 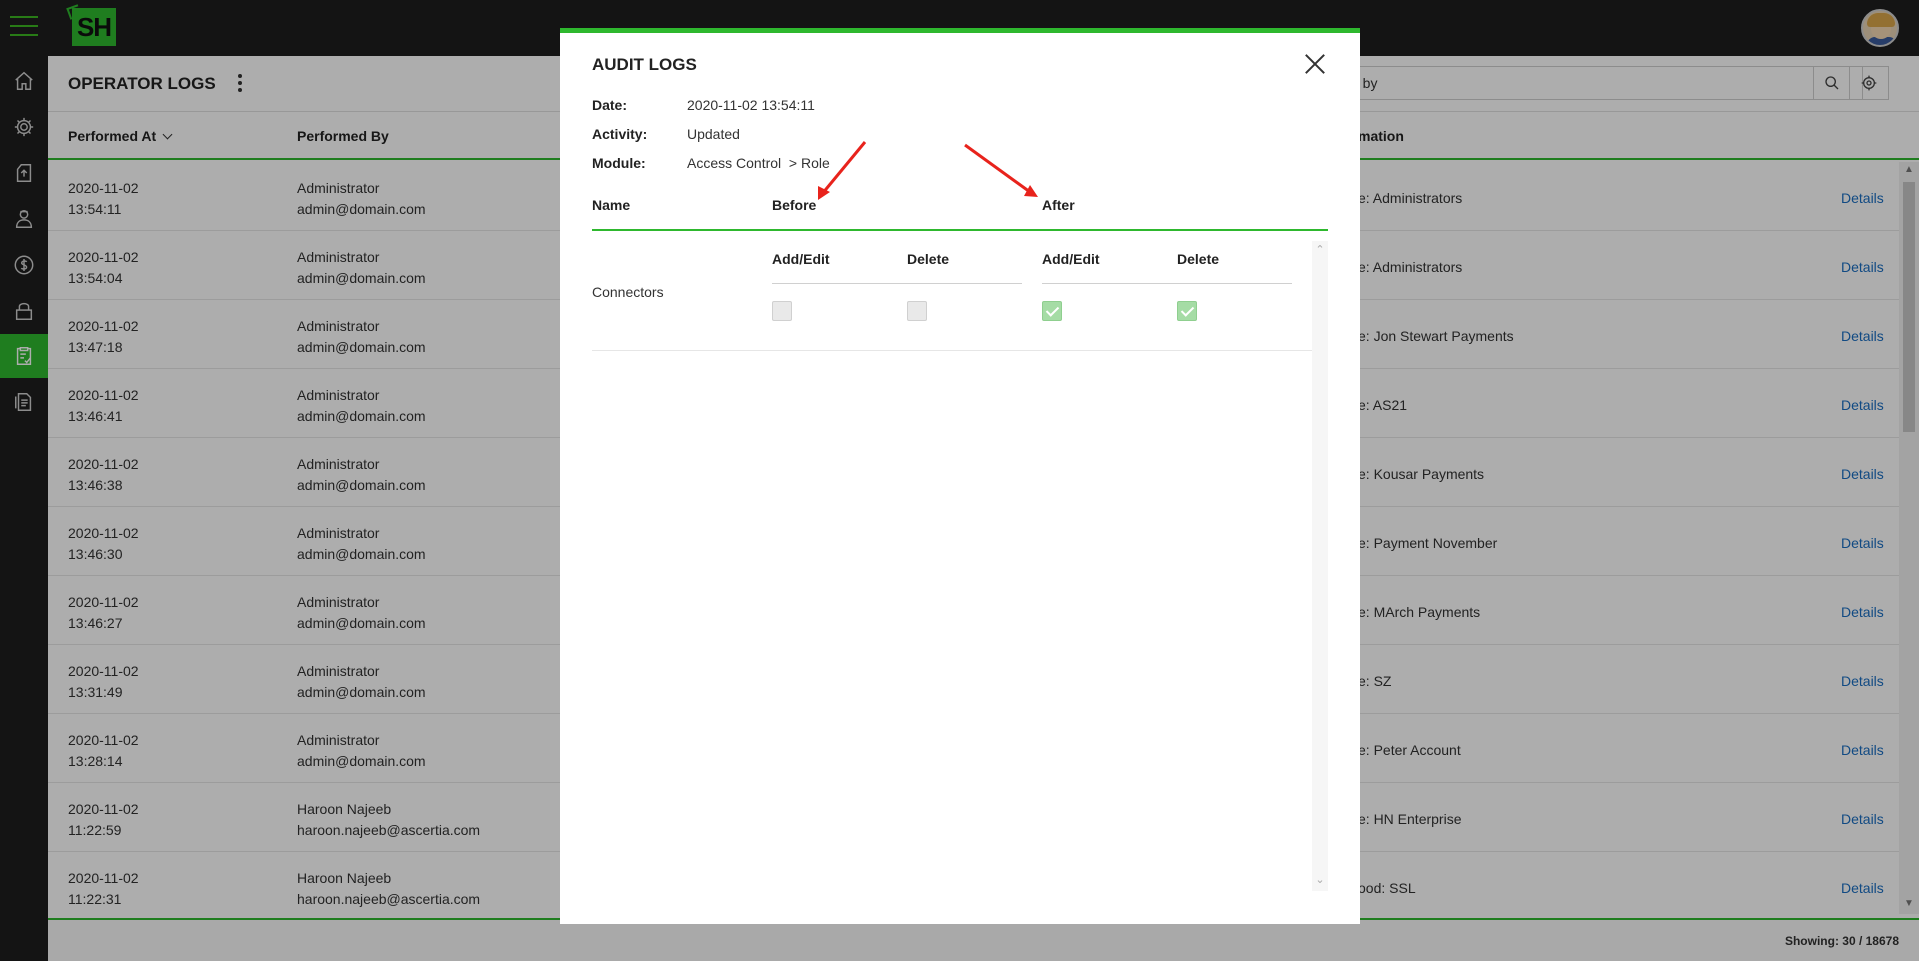 What do you see at coordinates (801, 259) in the screenshot?
I see `before-add-edit-label: Add/Edit` at bounding box center [801, 259].